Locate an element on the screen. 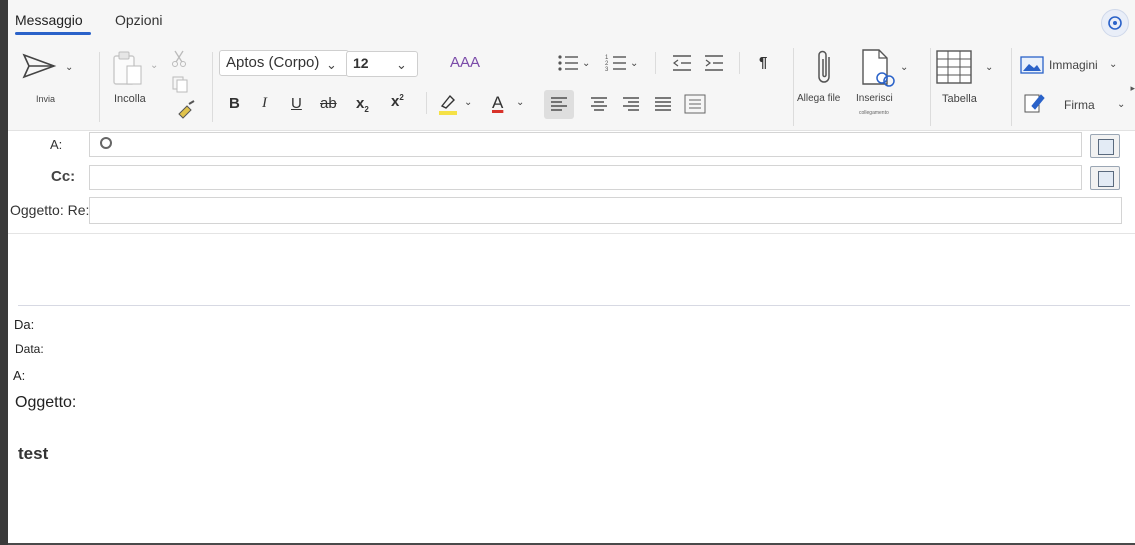  clipboard-icon is located at coordinates (127, 68).